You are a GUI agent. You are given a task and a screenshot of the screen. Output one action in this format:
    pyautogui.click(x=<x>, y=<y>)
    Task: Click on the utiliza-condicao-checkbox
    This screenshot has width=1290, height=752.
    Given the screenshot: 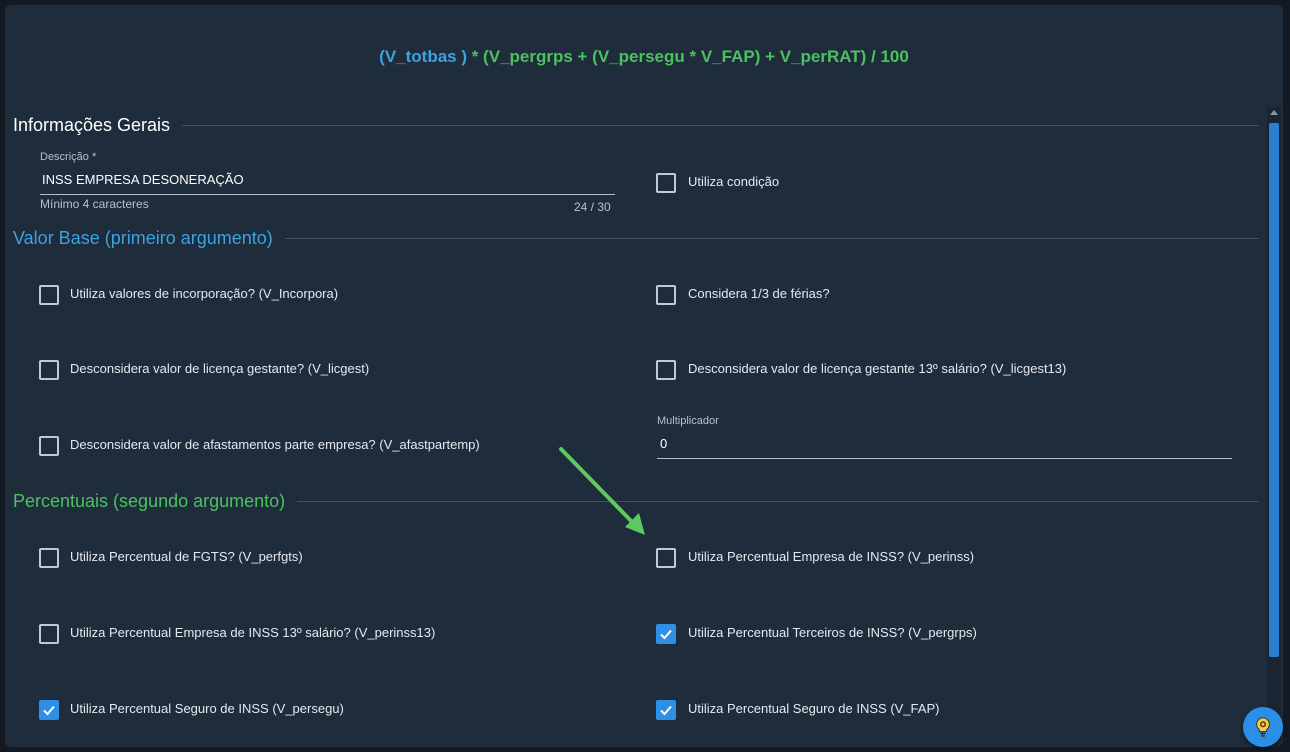 What is the action you would take?
    pyautogui.click(x=666, y=183)
    